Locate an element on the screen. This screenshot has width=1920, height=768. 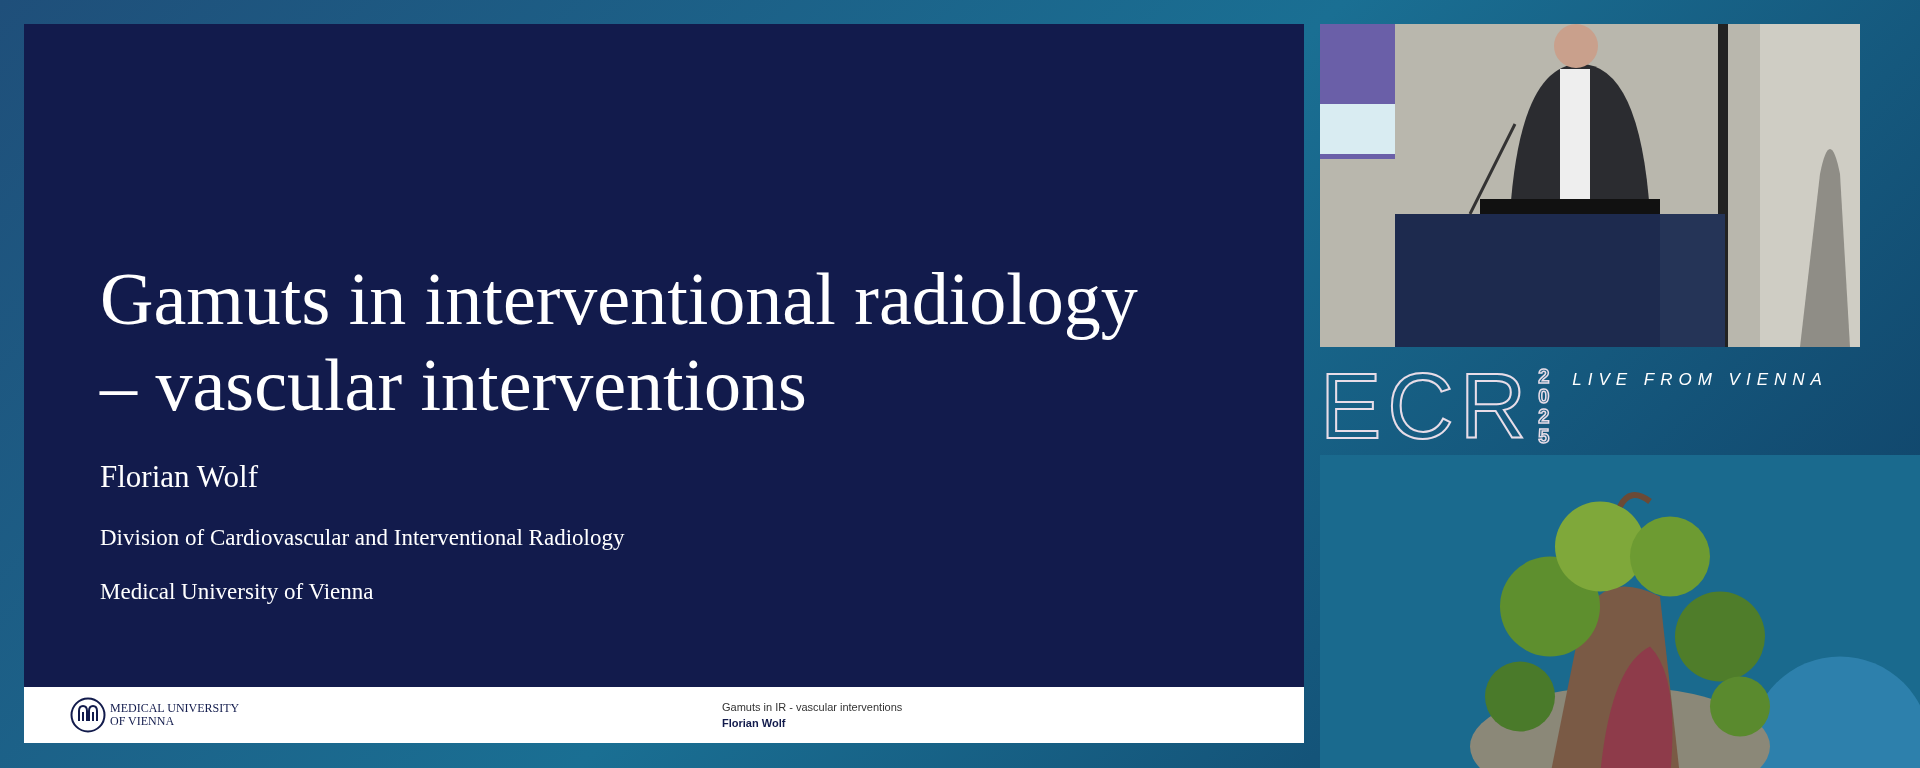
university-name: OF VIENNA is located at coordinates (143, 721).